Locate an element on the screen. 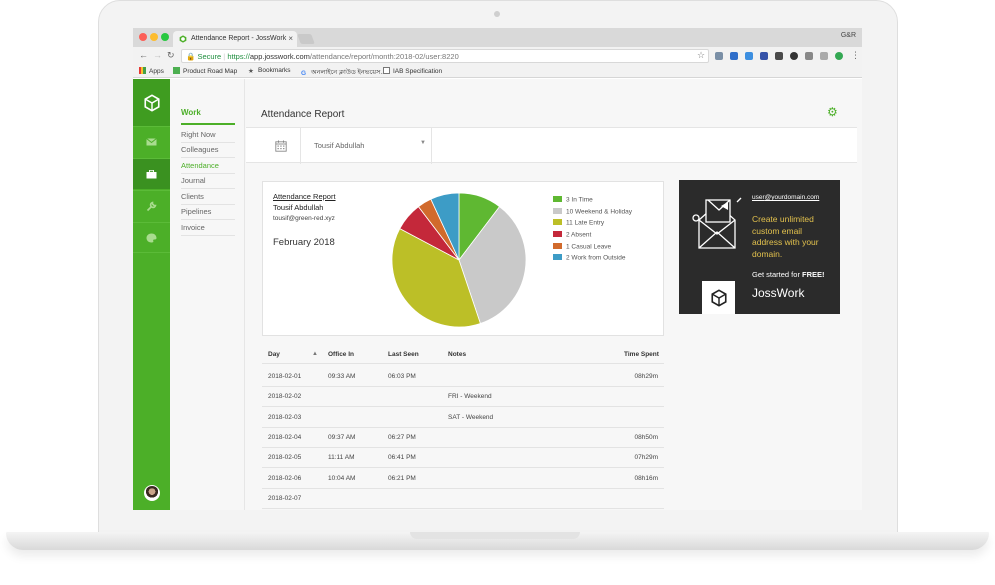 The image size is (995, 585). lock-icon: 🔒 is located at coordinates (191, 56).